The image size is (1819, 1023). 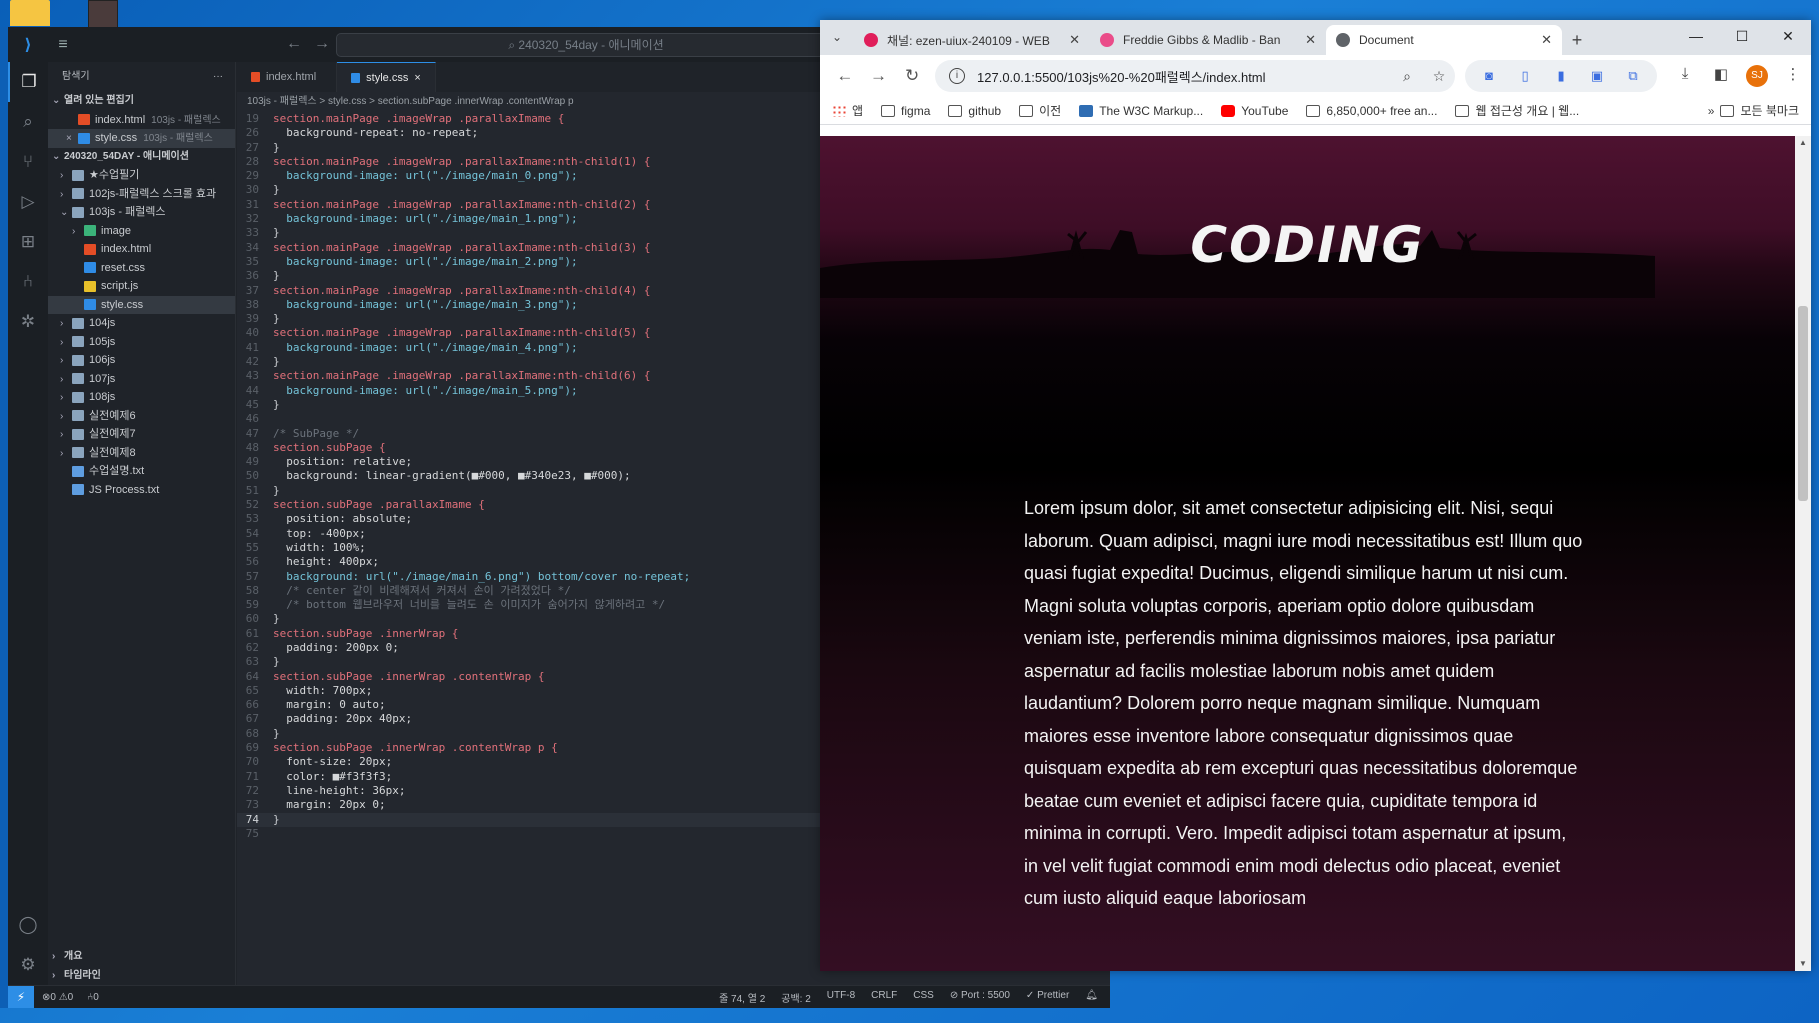 What do you see at coordinates (141, 101) in the screenshot?
I see `open-editors-section: ⌄ 열려 있는 편집기` at bounding box center [141, 101].